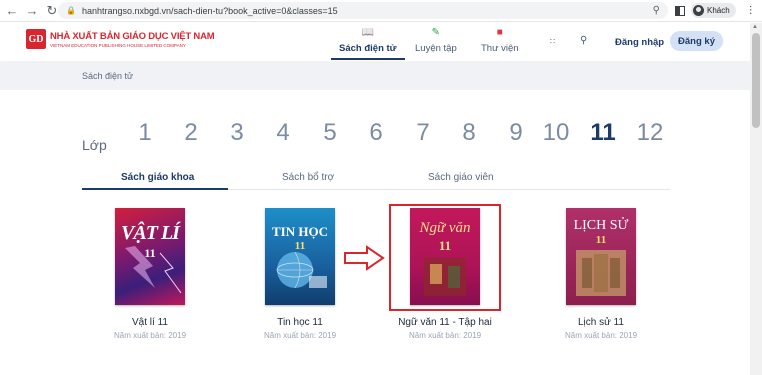 This screenshot has height=375, width=762. What do you see at coordinates (155, 189) in the screenshot?
I see `active-tab-indicator` at bounding box center [155, 189].